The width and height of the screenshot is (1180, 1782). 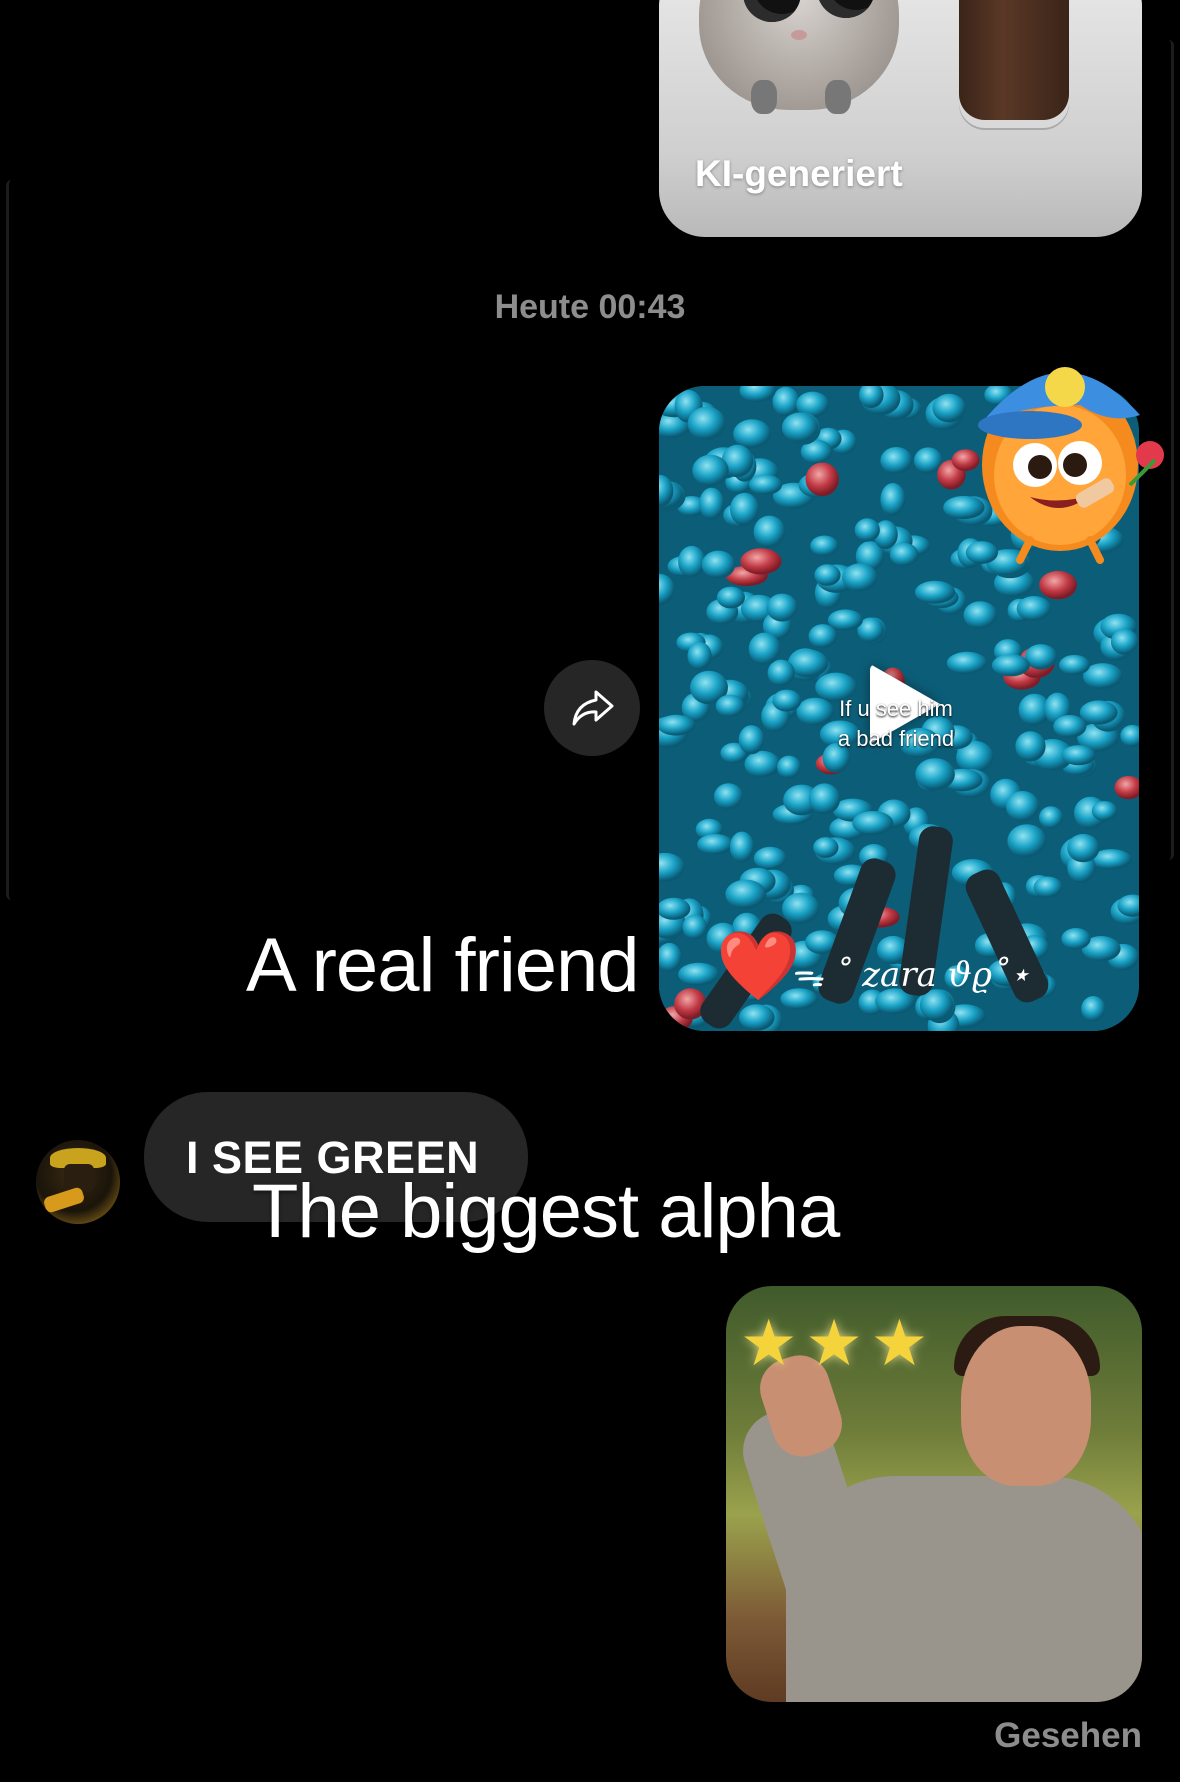 I want to click on photo-message: ★★★, so click(x=934, y=1494).